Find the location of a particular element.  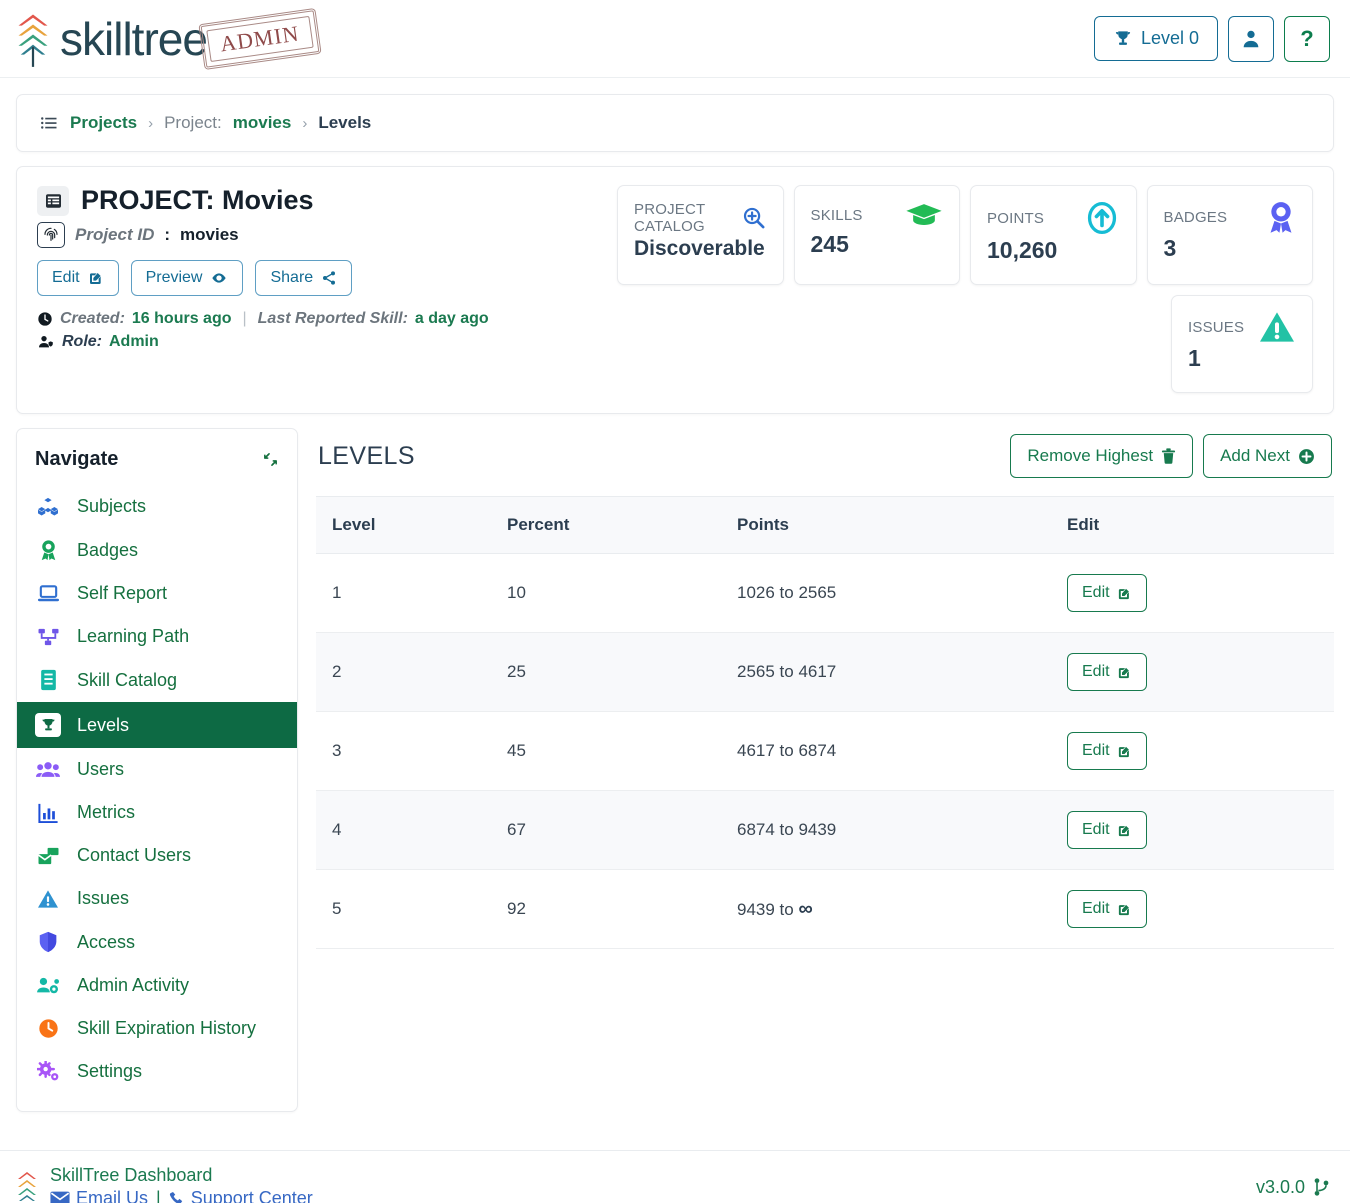

sidebar-item-subjects: Subjects is located at coordinates (157, 506).